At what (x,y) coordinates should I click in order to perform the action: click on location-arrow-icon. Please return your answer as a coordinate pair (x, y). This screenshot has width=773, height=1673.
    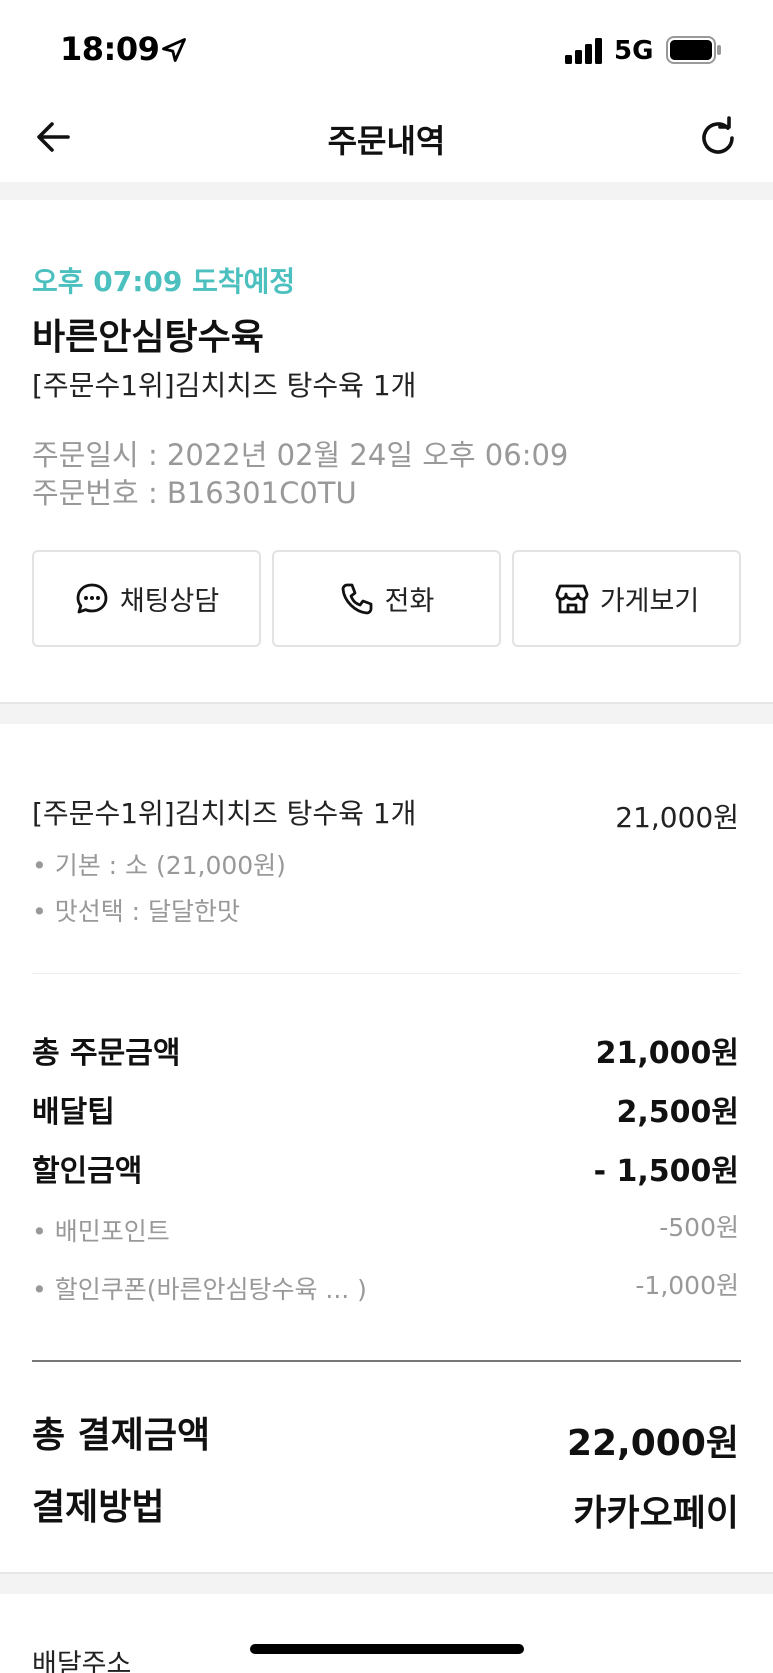
    Looking at the image, I should click on (174, 50).